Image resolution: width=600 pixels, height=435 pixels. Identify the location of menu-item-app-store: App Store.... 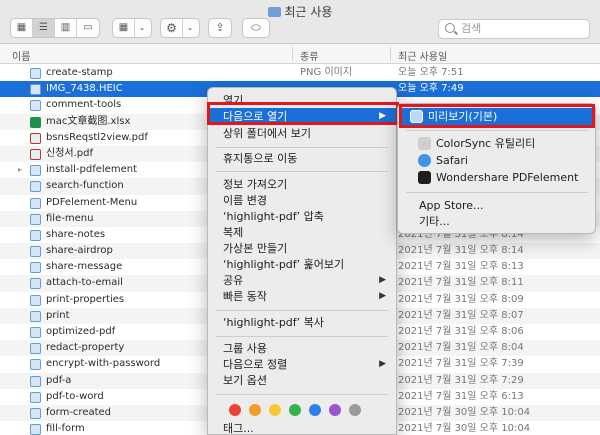
(496, 205).